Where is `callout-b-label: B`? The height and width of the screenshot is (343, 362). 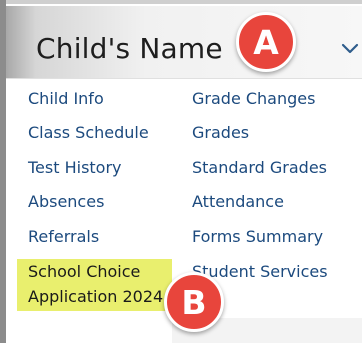 callout-b-label: B is located at coordinates (194, 302).